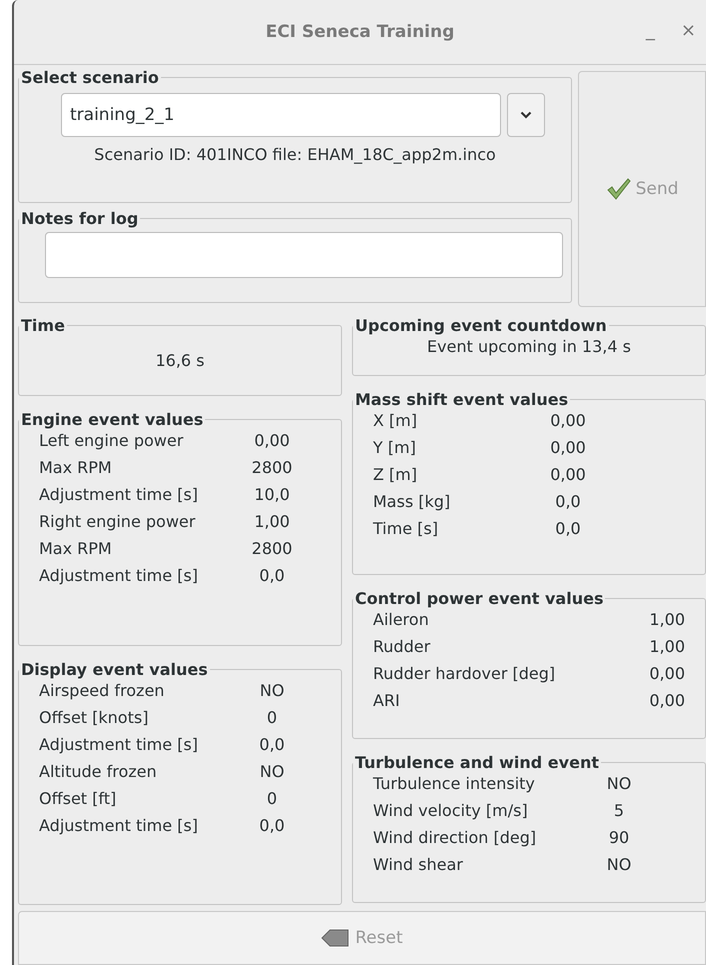 This screenshot has height=965, width=706. What do you see at coordinates (462, 399) in the screenshot?
I see `section-title: Mass shift event values` at bounding box center [462, 399].